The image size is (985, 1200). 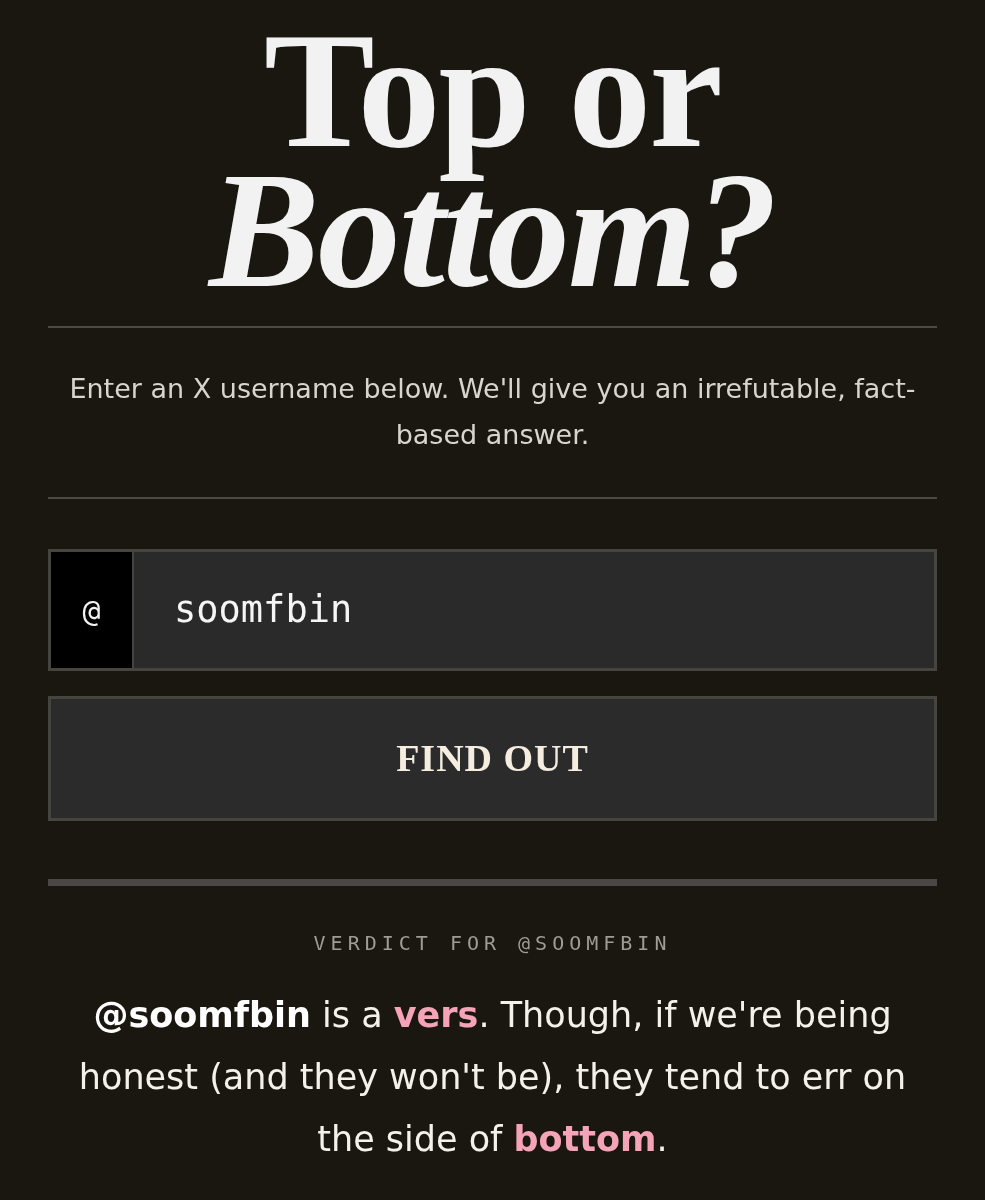 What do you see at coordinates (91, 610) in the screenshot?
I see `username-prefix: @` at bounding box center [91, 610].